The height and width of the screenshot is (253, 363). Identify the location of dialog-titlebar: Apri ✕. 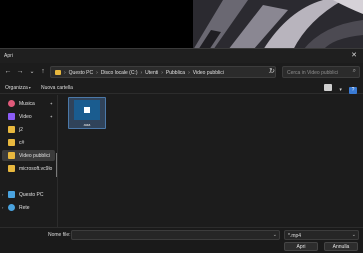
(181, 56).